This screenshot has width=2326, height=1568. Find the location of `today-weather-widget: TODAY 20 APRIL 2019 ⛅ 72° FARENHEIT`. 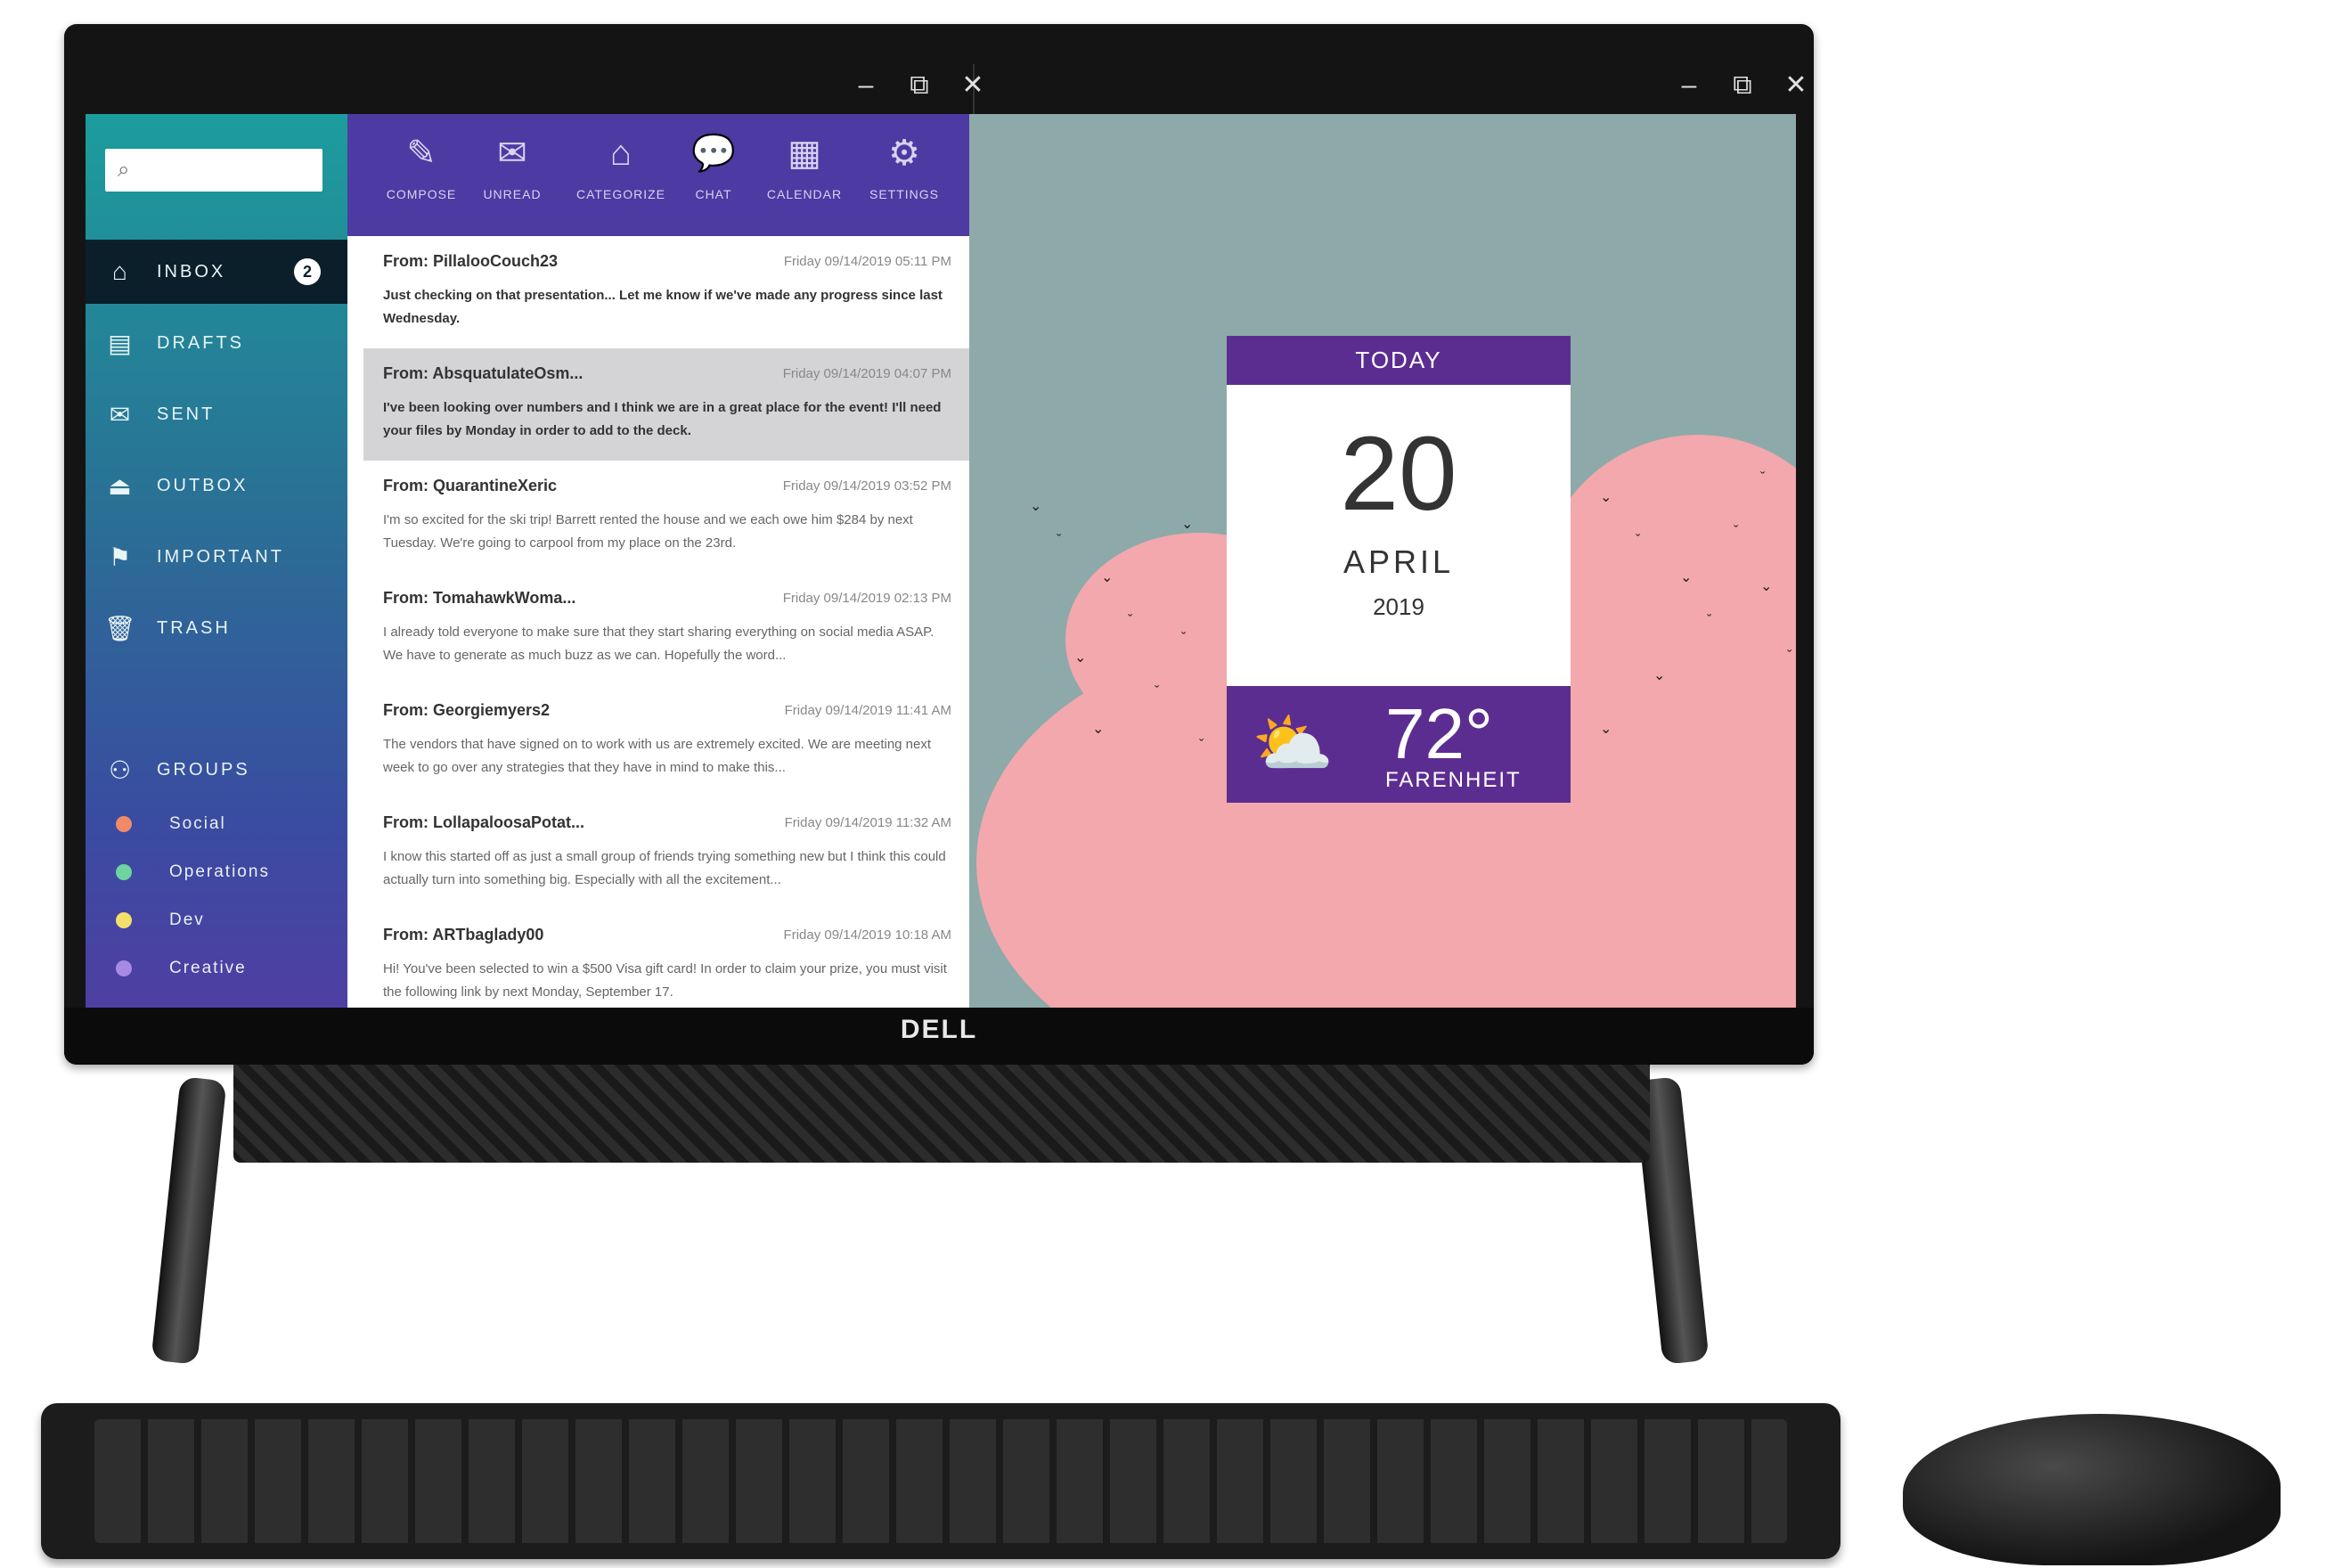

today-weather-widget: TODAY 20 APRIL 2019 ⛅ 72° FARENHEIT is located at coordinates (1399, 569).